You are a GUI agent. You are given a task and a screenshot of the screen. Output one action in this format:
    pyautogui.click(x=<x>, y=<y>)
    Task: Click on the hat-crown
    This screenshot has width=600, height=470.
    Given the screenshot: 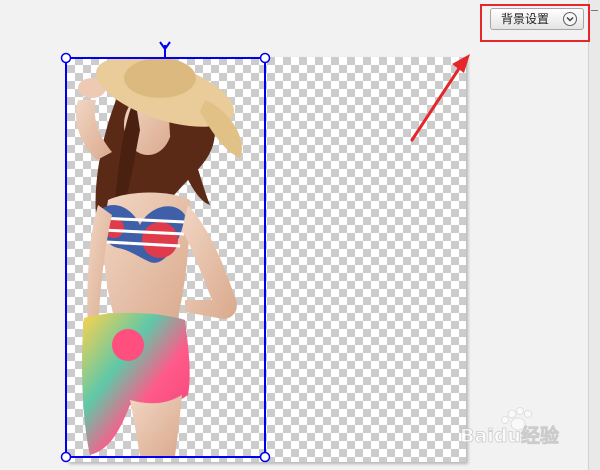 What is the action you would take?
    pyautogui.click(x=160, y=78)
    